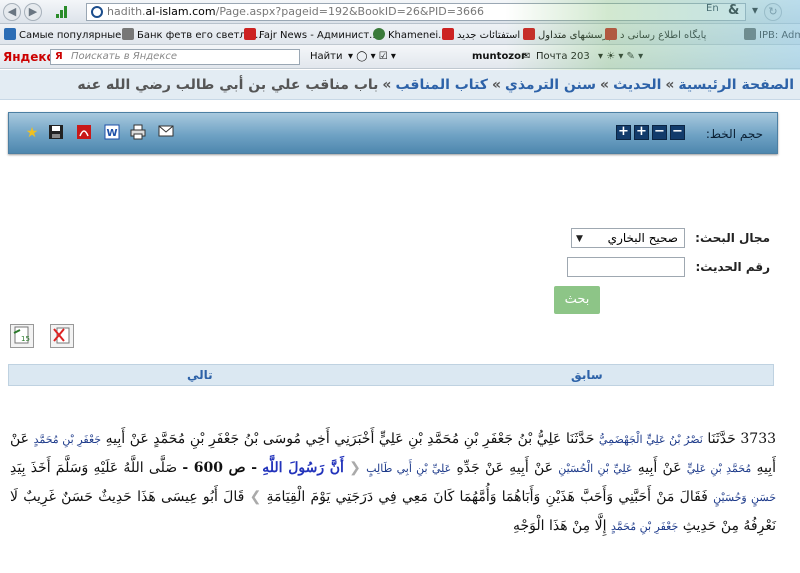 This screenshot has width=800, height=573. What do you see at coordinates (626, 267) in the screenshot?
I see `hadith-number-input` at bounding box center [626, 267].